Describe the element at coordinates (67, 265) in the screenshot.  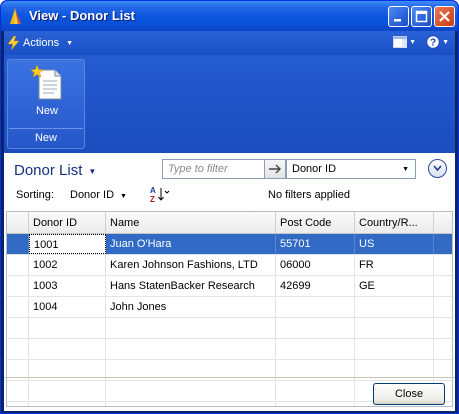
I see `cell-donor-id: 1002` at that location.